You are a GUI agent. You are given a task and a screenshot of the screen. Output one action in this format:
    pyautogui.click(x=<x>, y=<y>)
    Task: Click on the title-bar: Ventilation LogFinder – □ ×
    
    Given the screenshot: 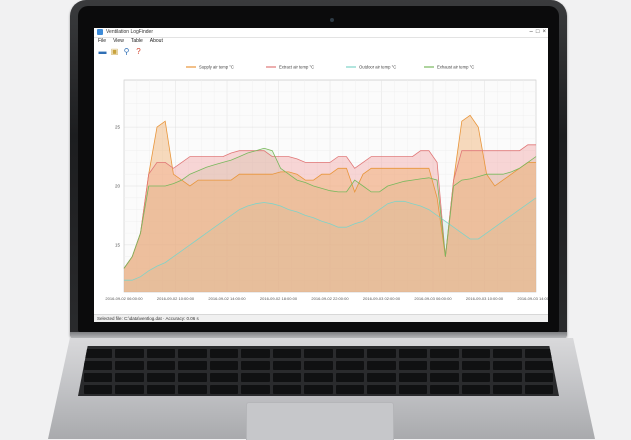 What is the action you would take?
    pyautogui.click(x=321, y=33)
    